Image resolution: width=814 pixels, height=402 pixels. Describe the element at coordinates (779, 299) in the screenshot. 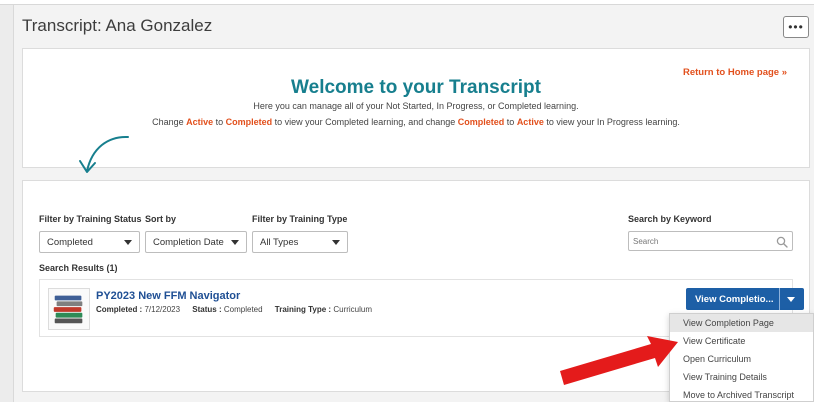

I see `split-divider` at that location.